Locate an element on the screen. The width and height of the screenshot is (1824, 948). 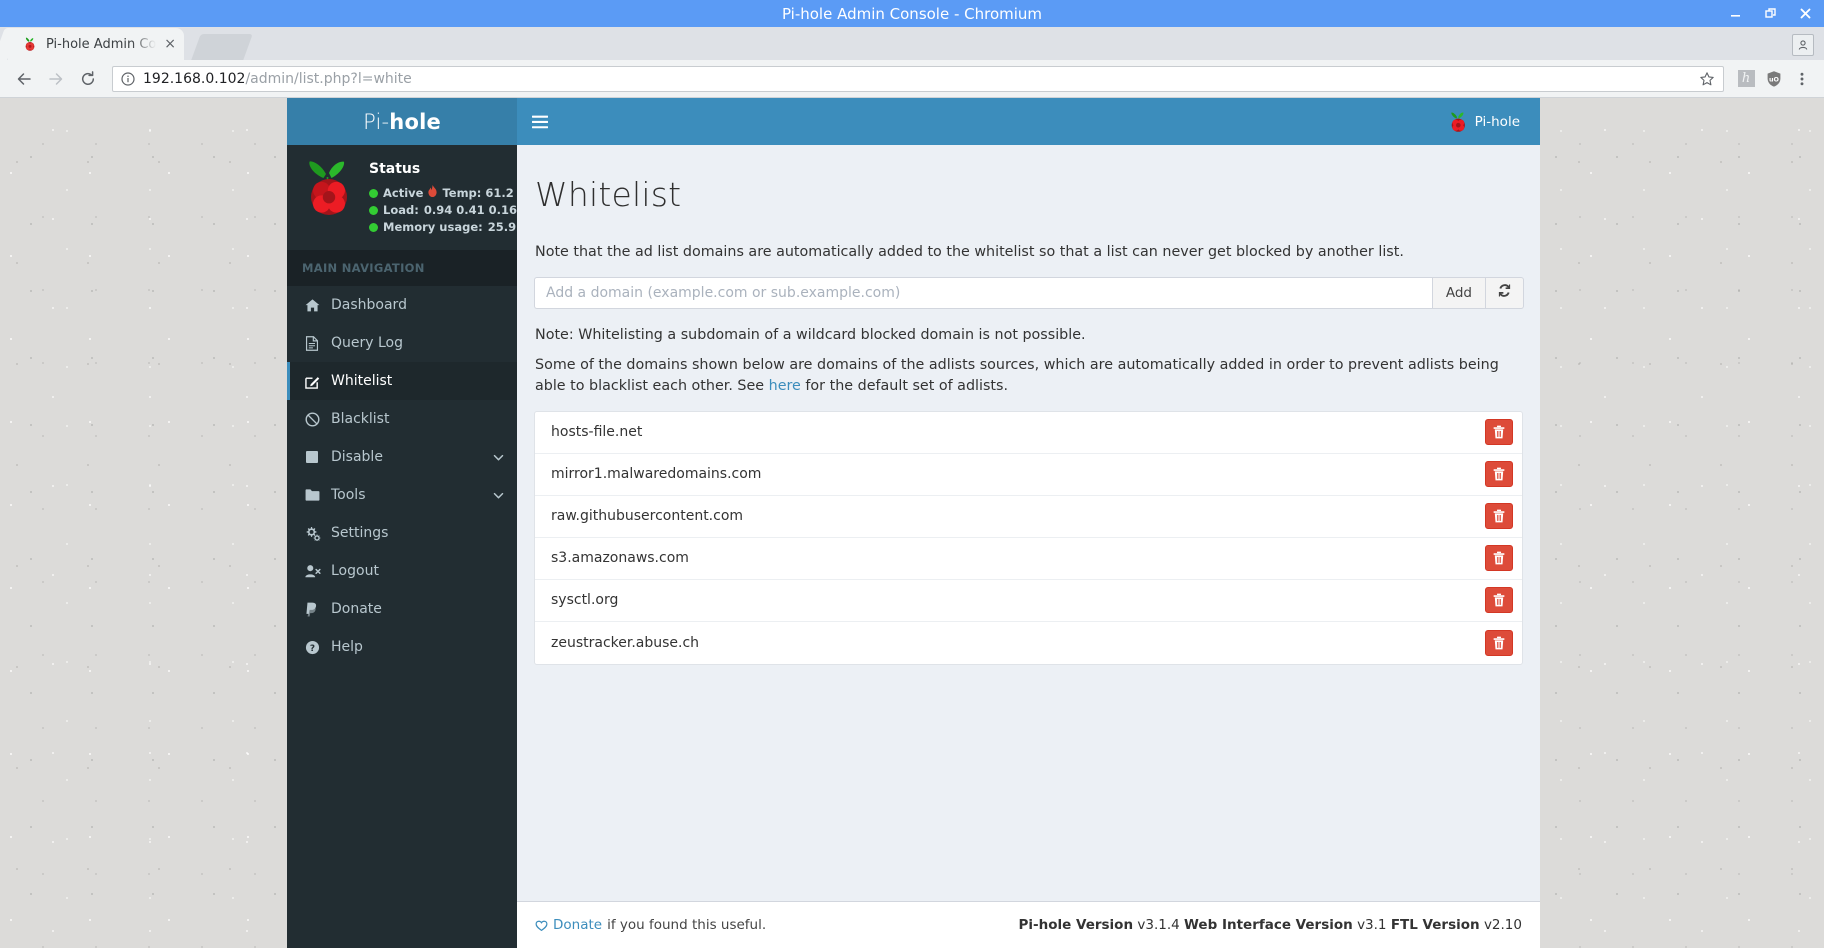
question-circle-icon: ? is located at coordinates (318, 647).